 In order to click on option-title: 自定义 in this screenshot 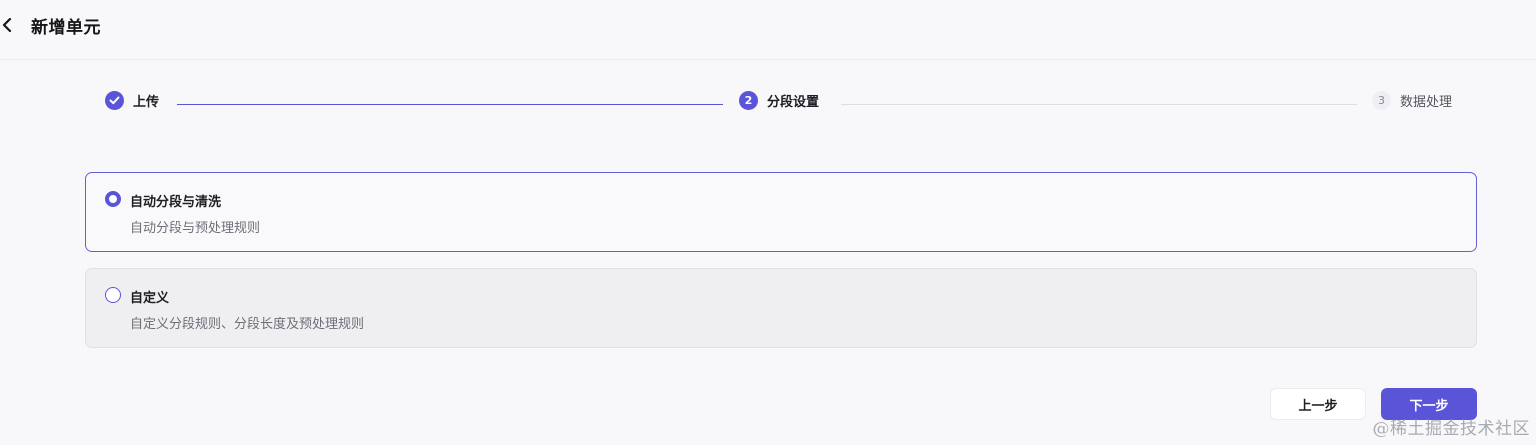, I will do `click(150, 298)`.